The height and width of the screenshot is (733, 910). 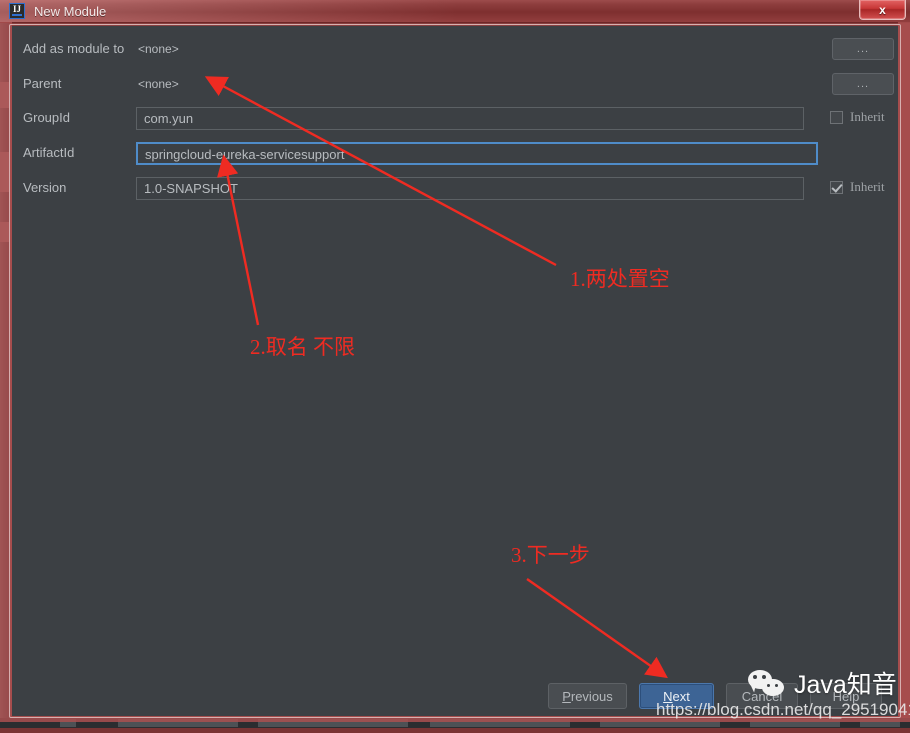 I want to click on previous-button: Previous, so click(x=587, y=696).